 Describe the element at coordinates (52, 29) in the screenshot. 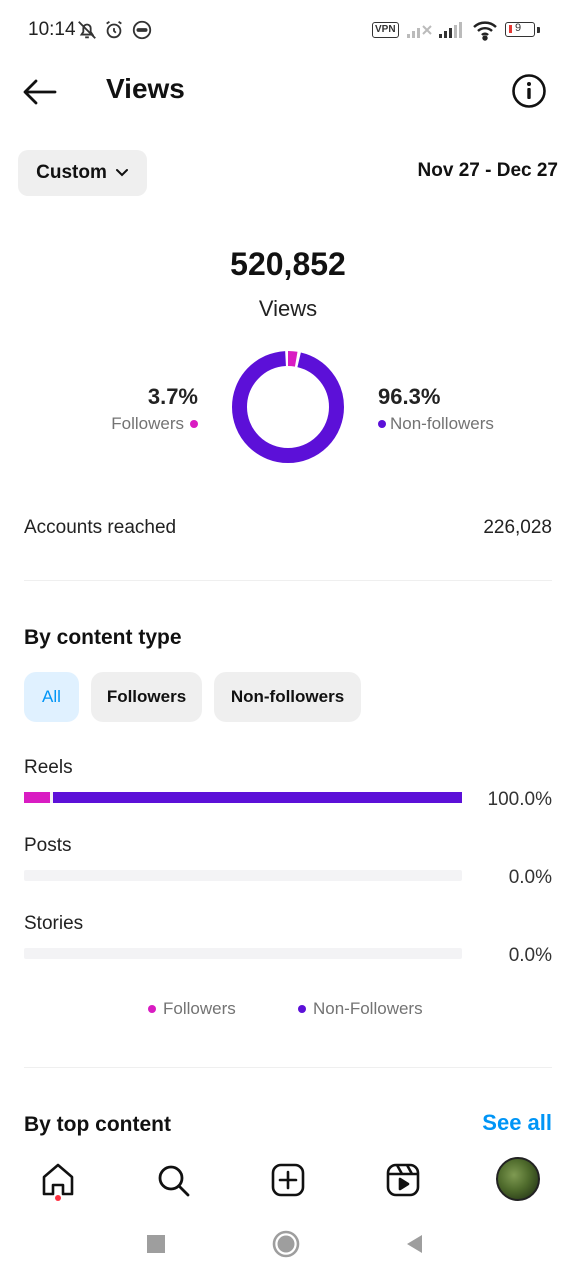

I see `status-time: 10:14` at that location.